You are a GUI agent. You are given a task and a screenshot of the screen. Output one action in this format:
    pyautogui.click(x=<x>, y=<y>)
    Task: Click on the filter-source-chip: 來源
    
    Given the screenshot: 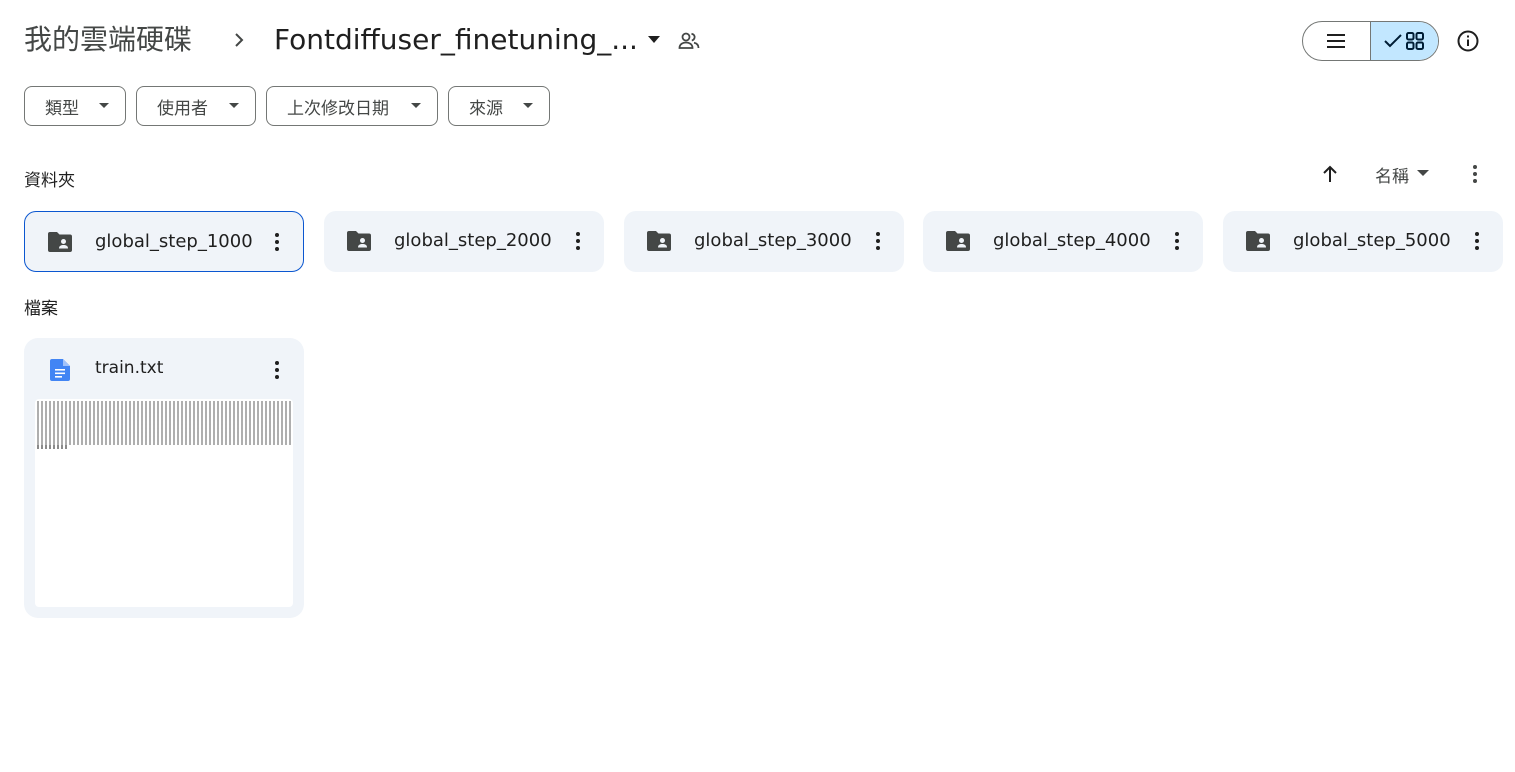 What is the action you would take?
    pyautogui.click(x=499, y=106)
    